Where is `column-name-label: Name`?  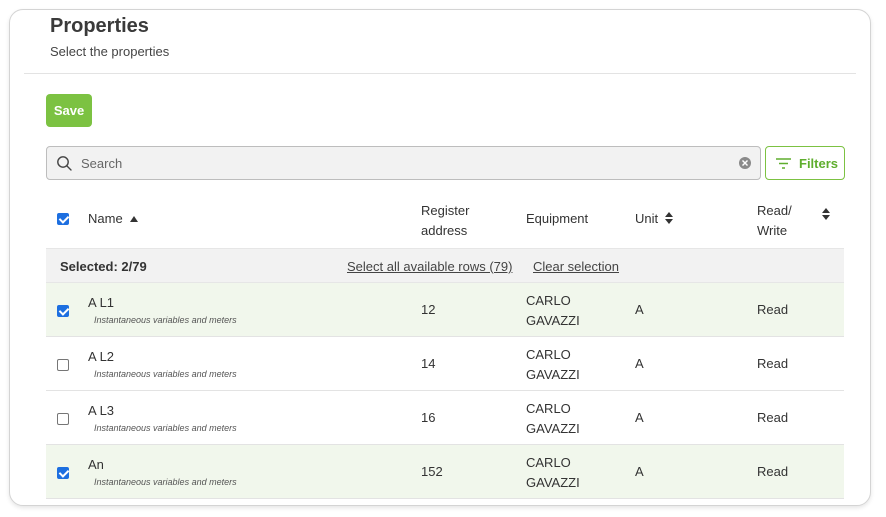 column-name-label: Name is located at coordinates (105, 218).